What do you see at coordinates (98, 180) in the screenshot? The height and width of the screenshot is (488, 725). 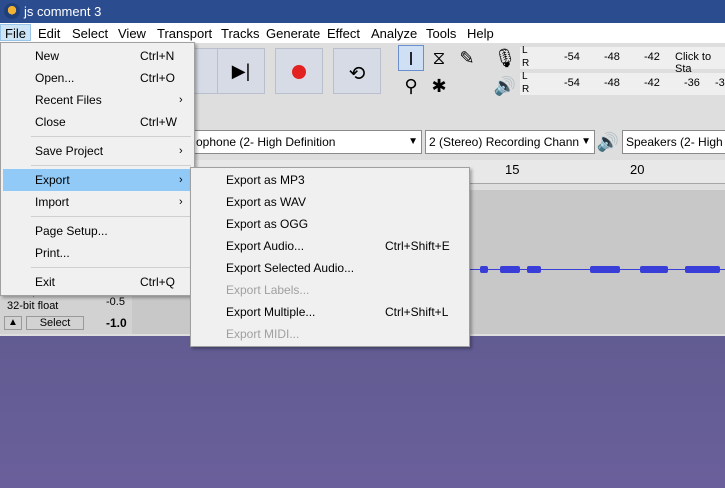 I see `menu-item-export: Export ›` at bounding box center [98, 180].